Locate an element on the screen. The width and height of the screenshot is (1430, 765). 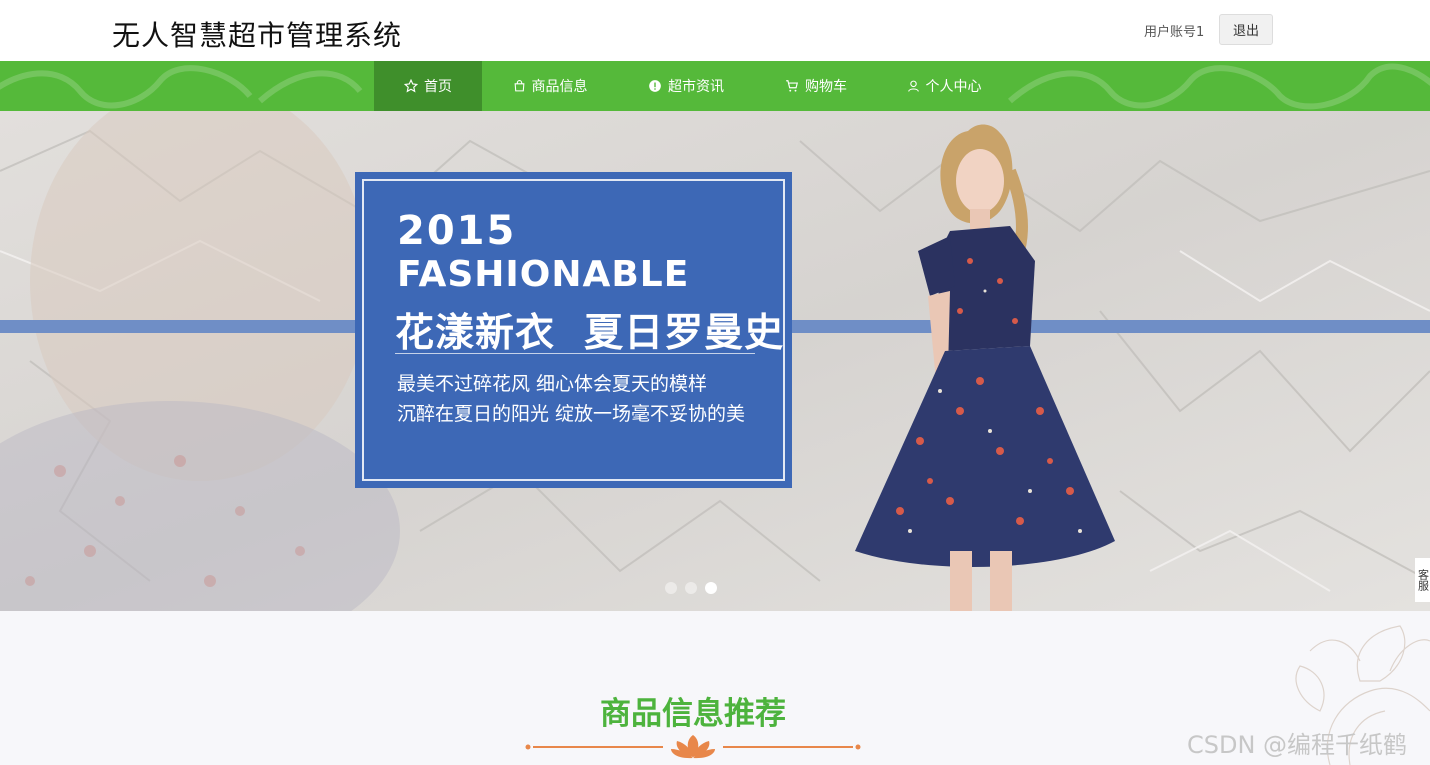
info-circle-icon is located at coordinates (655, 86).